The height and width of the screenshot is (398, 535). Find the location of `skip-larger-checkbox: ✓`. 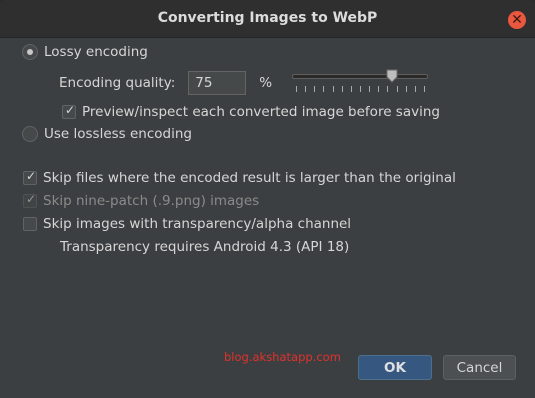

skip-larger-checkbox: ✓ is located at coordinates (30, 177).